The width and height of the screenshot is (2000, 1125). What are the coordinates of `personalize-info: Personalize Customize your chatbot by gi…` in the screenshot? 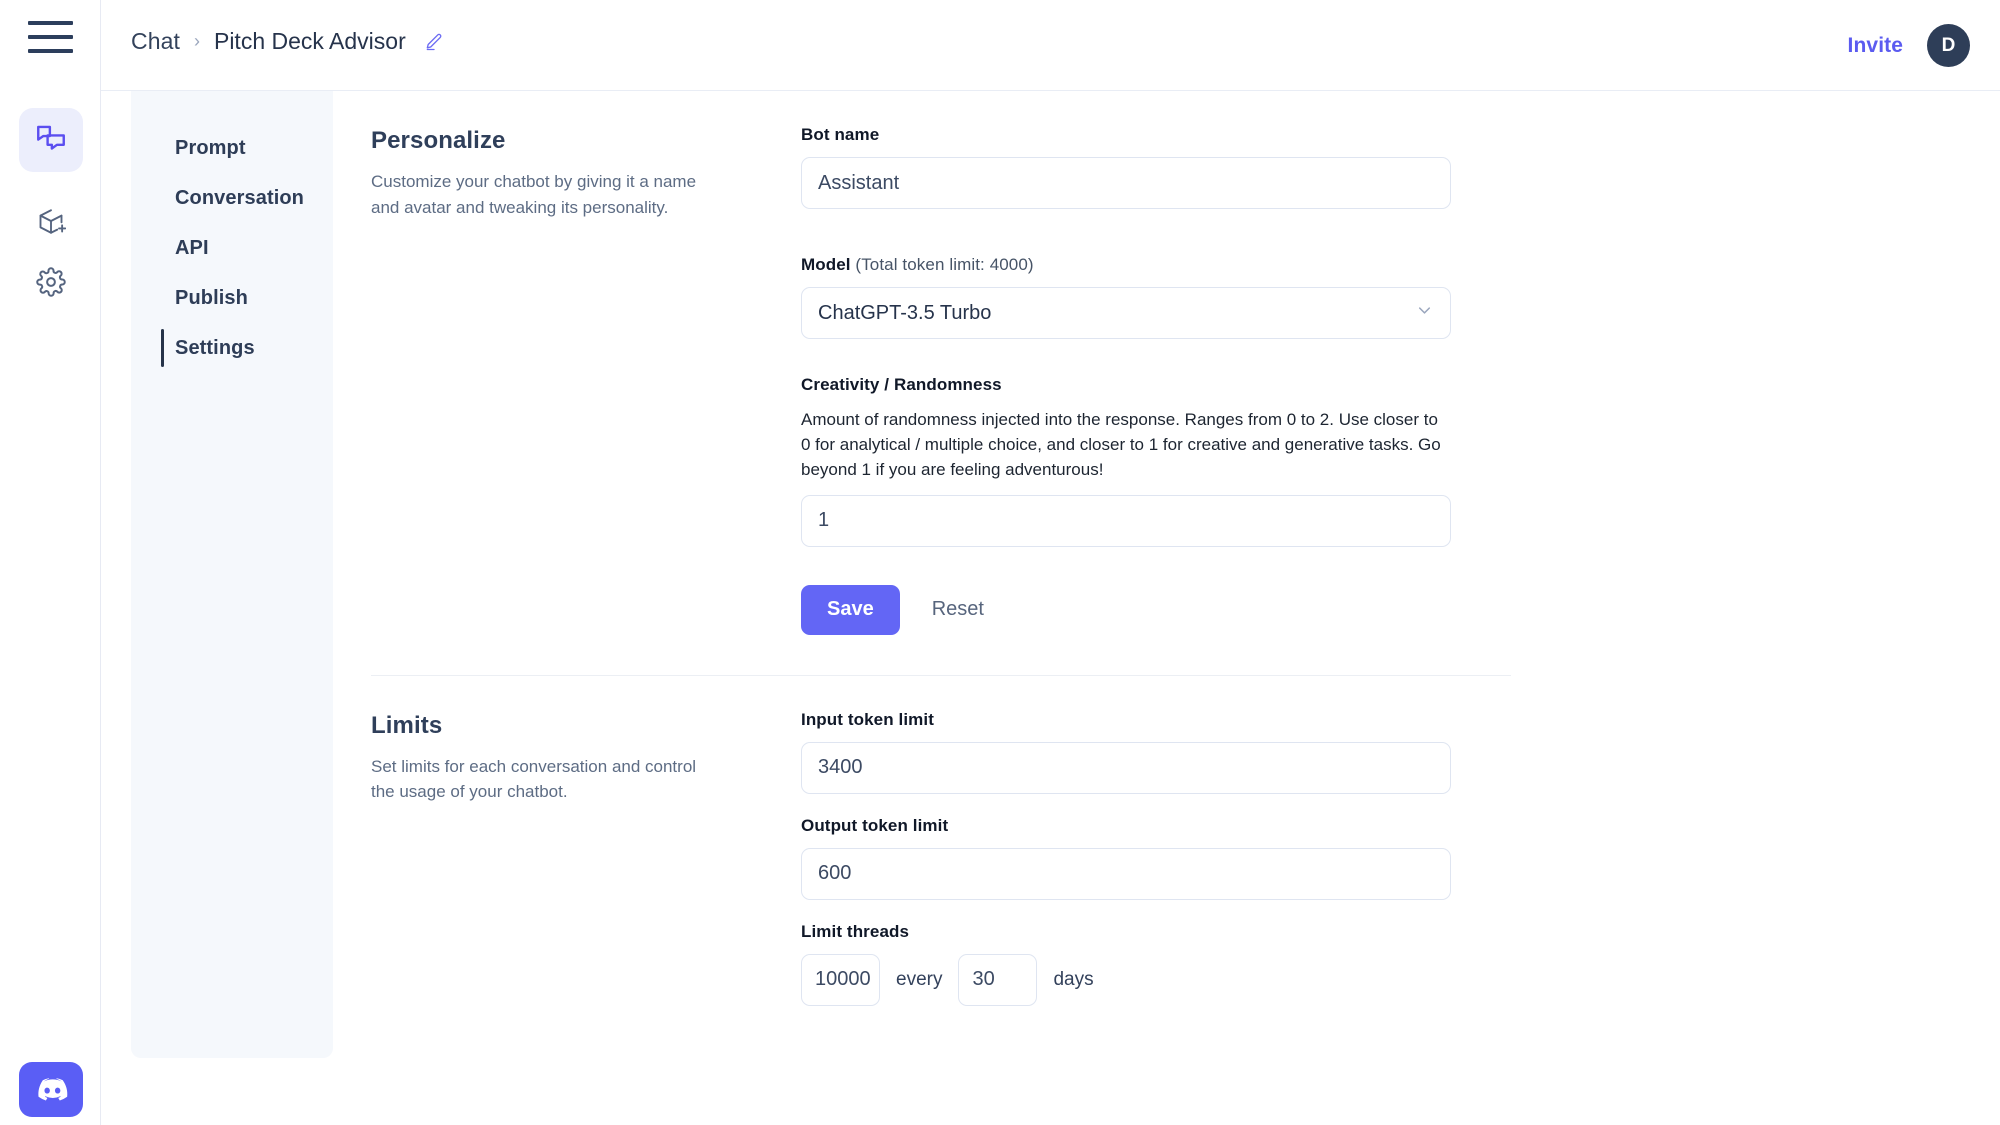 It's located at (586, 363).